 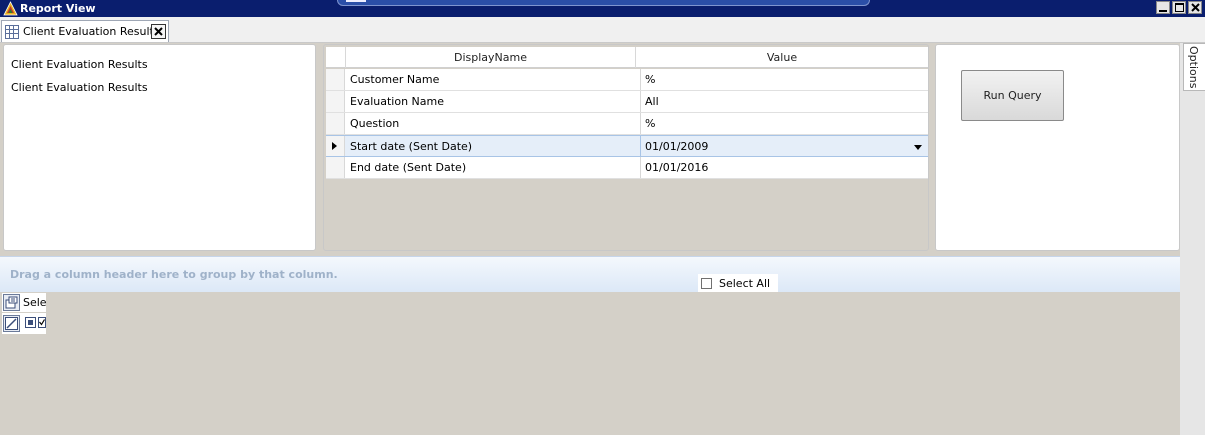 What do you see at coordinates (35, 302) in the screenshot?
I see `select-column-header: Sele` at bounding box center [35, 302].